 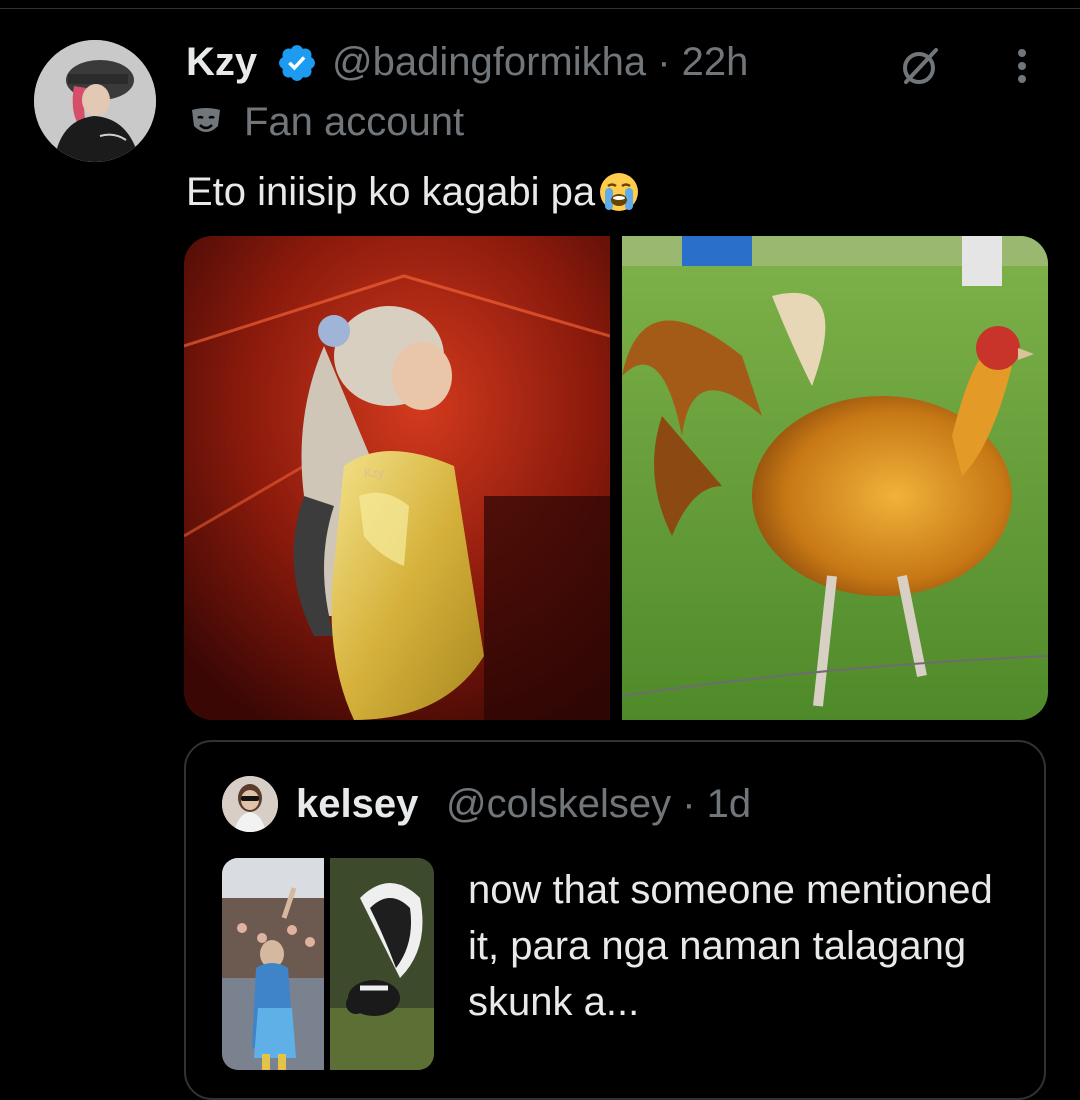 What do you see at coordinates (1022, 66) in the screenshot?
I see `more-icon` at bounding box center [1022, 66].